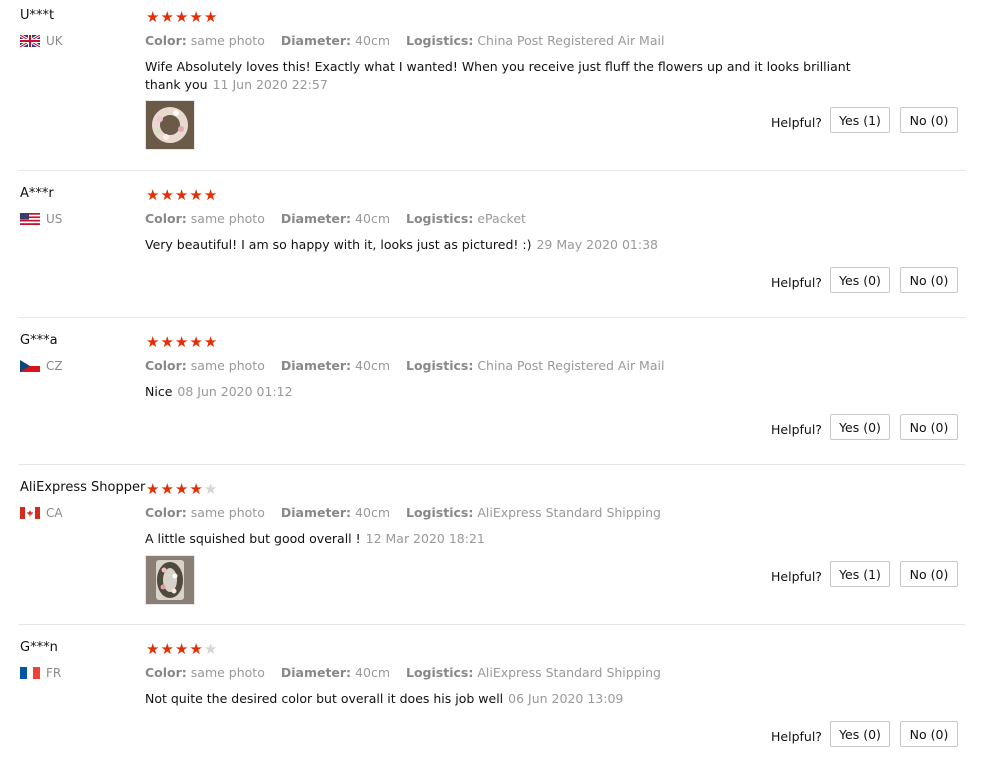 This screenshot has height=771, width=983. Describe the element at coordinates (39, 340) in the screenshot. I see `reviewer-name: G***a` at that location.